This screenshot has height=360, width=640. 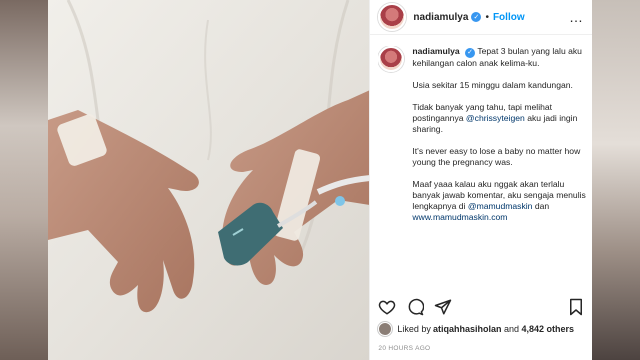 I want to click on caption-verified-icon: ✓, so click(x=470, y=52).